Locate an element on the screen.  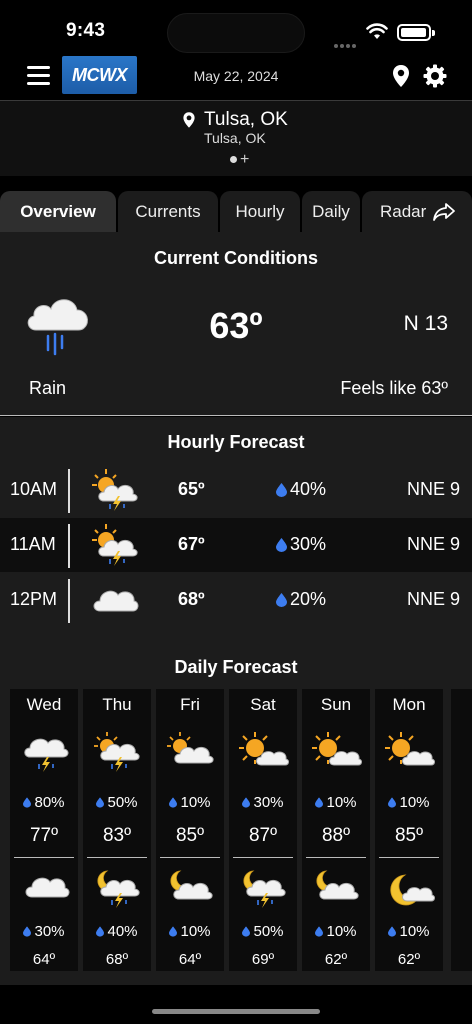
night-precip: 40% is located at coordinates (117, 931).